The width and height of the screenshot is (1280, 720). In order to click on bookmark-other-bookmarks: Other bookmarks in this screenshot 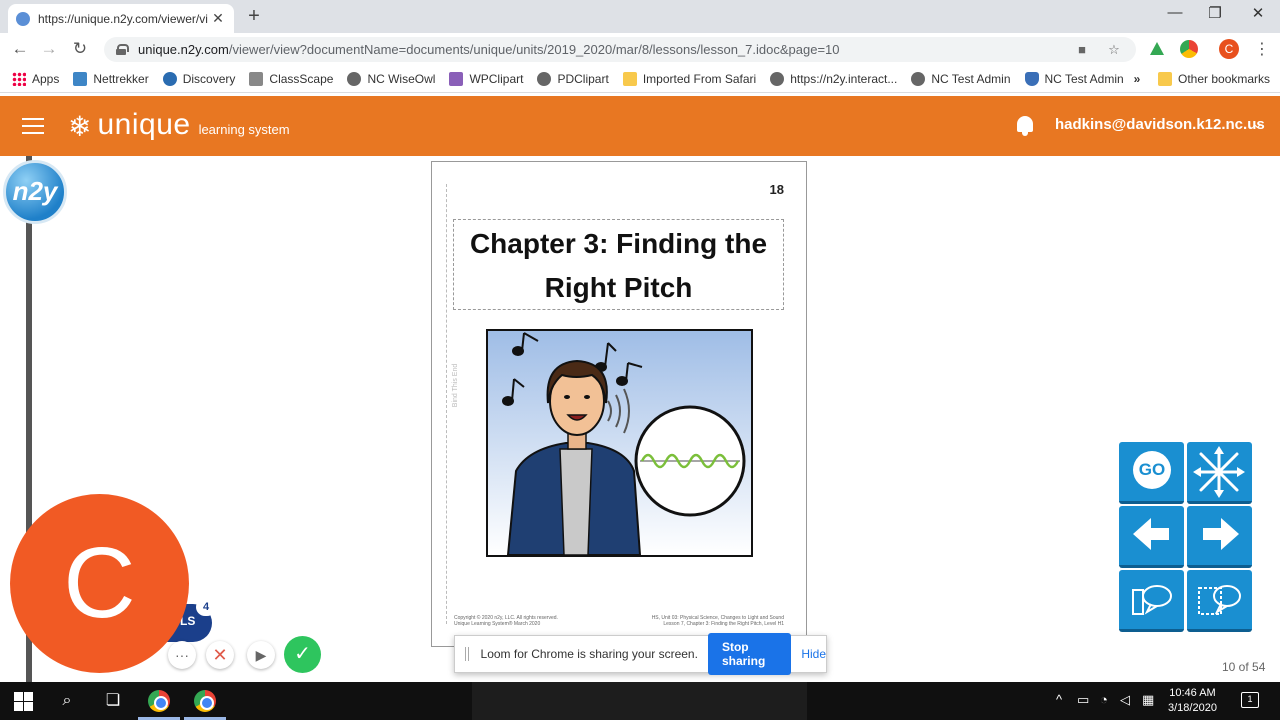, I will do `click(1214, 78)`.